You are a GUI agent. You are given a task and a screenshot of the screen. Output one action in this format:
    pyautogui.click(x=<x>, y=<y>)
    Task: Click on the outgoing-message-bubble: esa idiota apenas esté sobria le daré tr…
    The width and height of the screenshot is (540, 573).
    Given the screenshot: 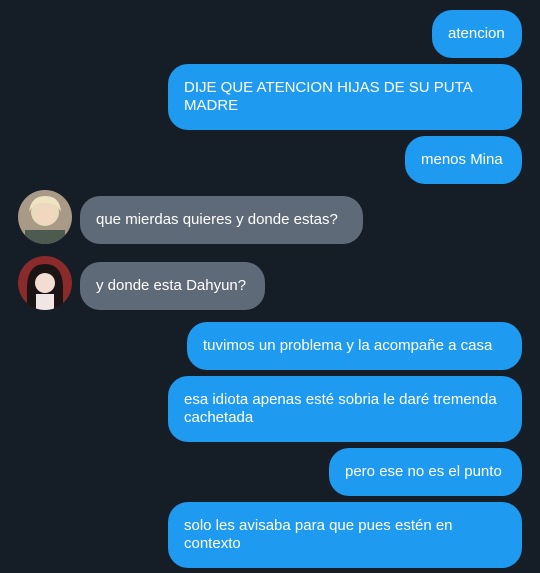 What is the action you would take?
    pyautogui.click(x=345, y=409)
    